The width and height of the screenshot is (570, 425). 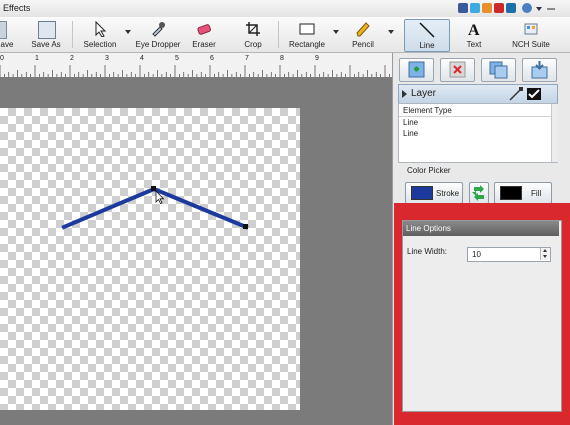 I want to click on duplicate-layer-icon, so click(x=498, y=70).